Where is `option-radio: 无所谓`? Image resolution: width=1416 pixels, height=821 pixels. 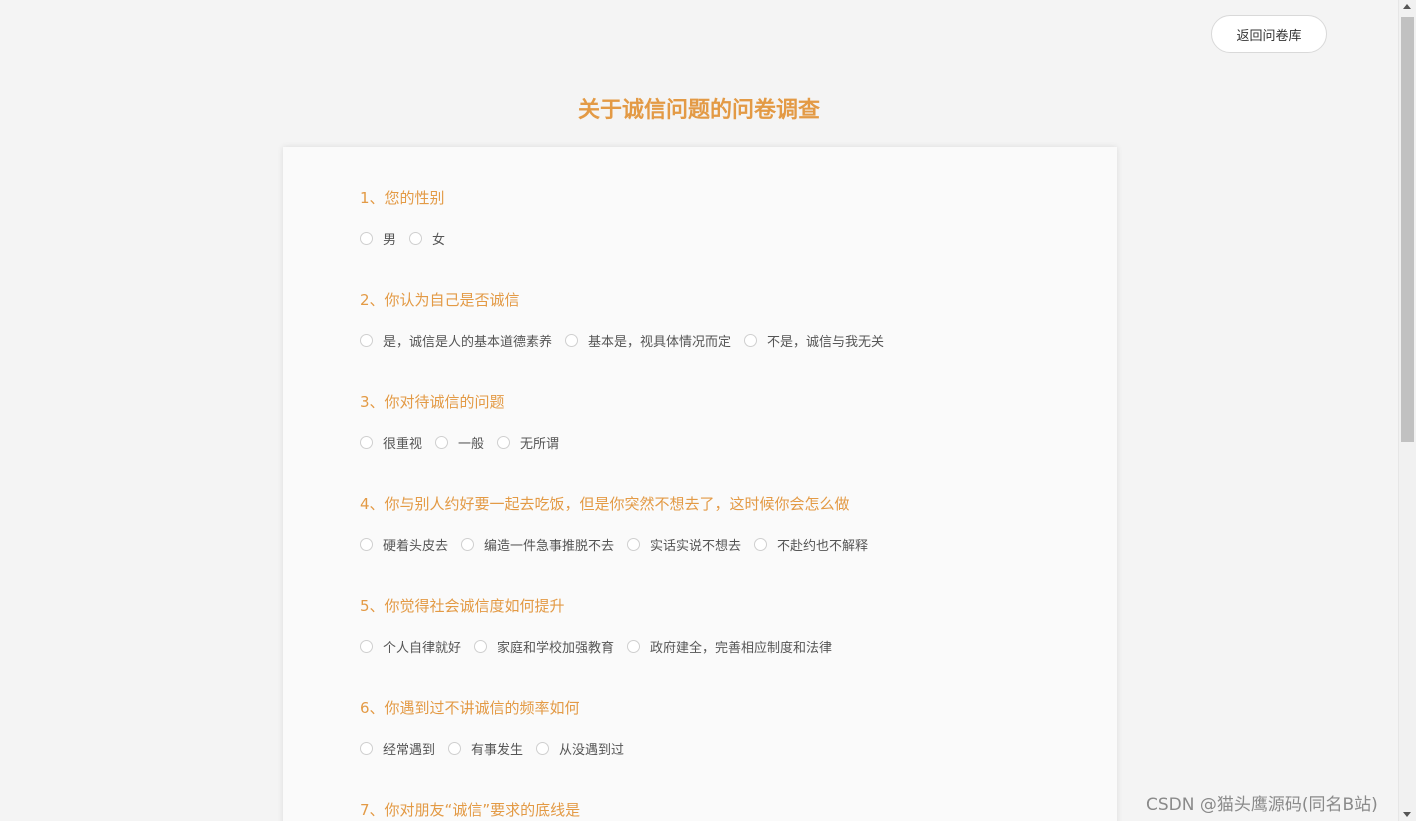
option-radio: 无所谓 is located at coordinates (528, 442).